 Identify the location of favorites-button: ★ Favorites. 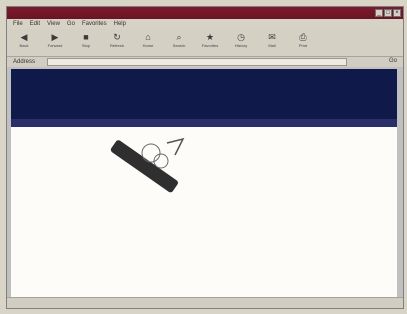
(210, 40).